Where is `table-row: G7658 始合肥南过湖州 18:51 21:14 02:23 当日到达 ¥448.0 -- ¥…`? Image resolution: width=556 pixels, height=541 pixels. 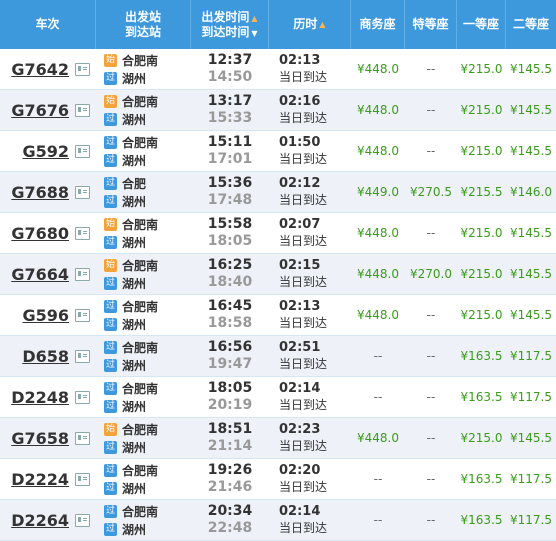
table-row: G7658 始合肥南过湖州 18:51 21:14 02:23 当日到达 ¥448.0 -- ¥… is located at coordinates (278, 438).